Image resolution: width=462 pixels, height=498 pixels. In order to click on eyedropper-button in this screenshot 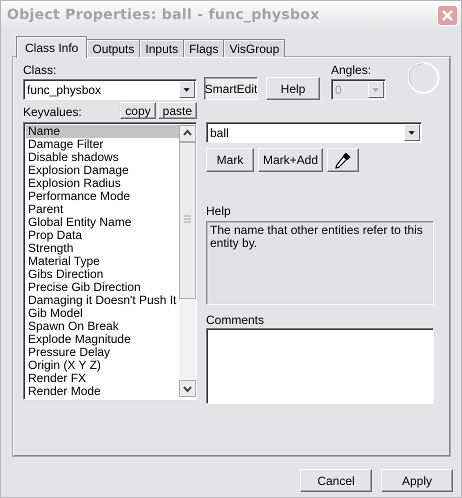, I will do `click(343, 160)`.